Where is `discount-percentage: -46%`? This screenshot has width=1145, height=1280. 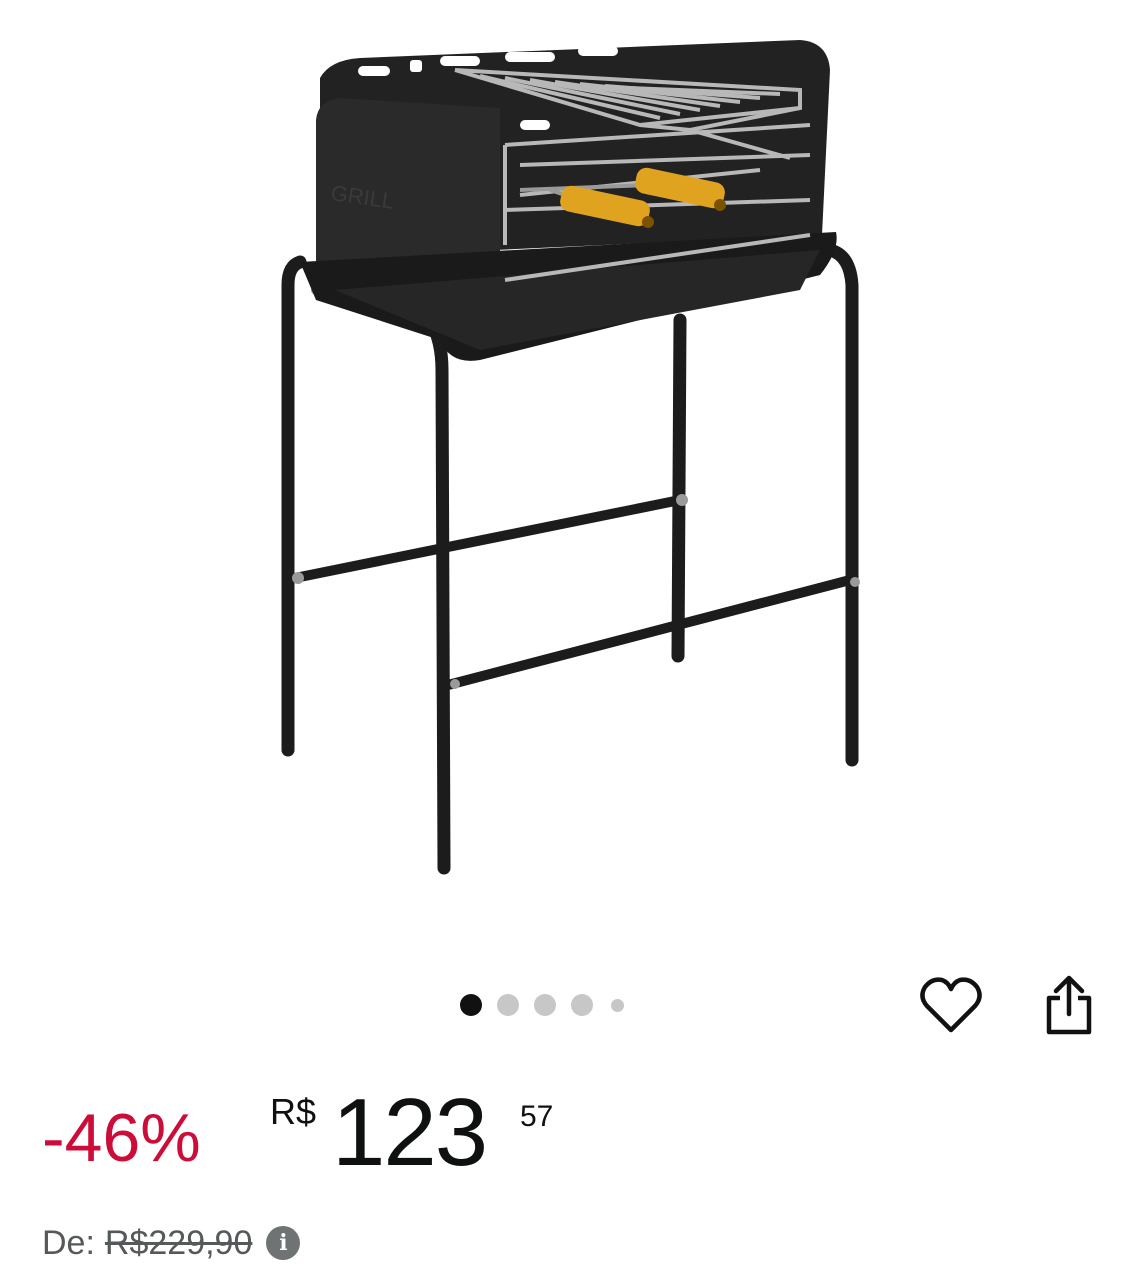
discount-percentage: -46% is located at coordinates (121, 1138).